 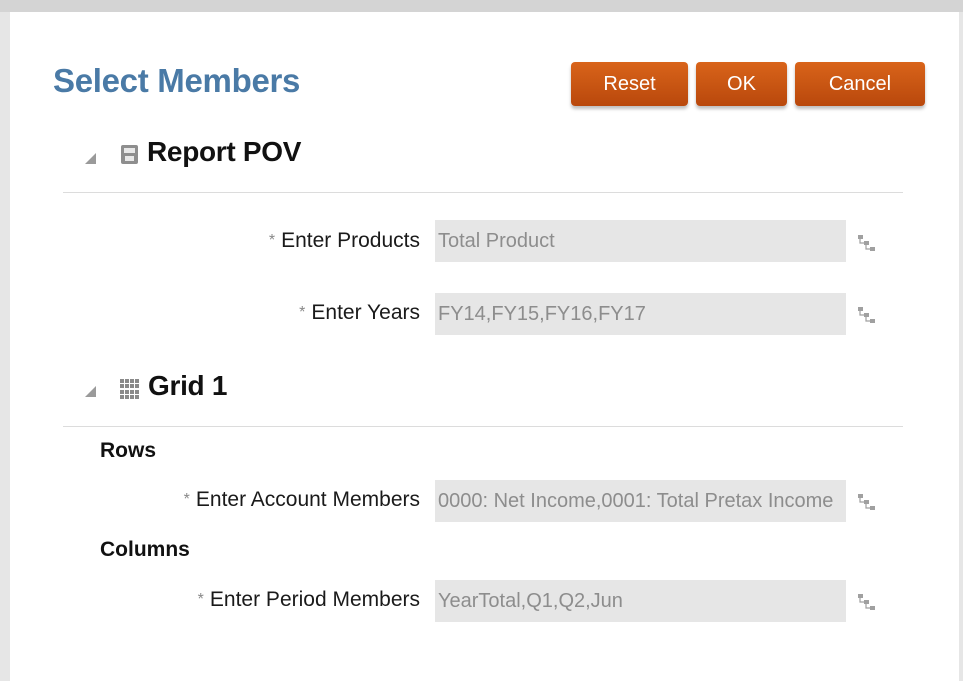 I want to click on period-members-label: * Enter Period Members, so click(x=308, y=599).